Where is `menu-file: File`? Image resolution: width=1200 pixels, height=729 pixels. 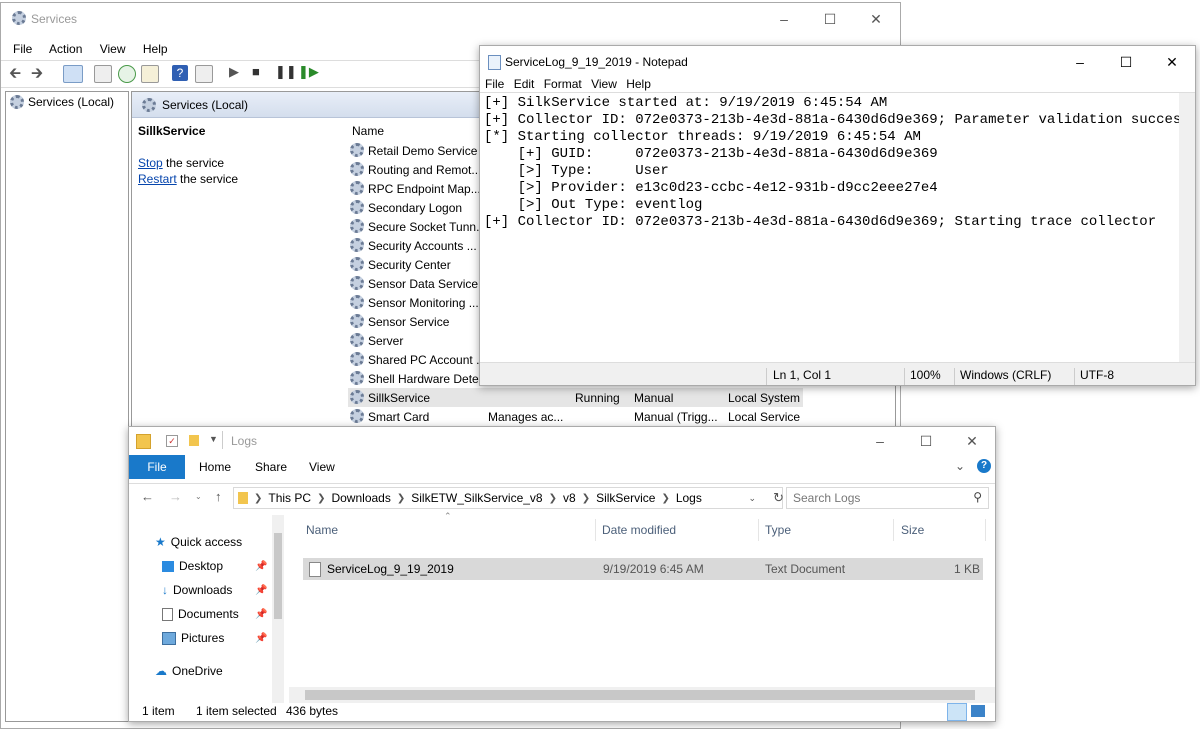 menu-file: File is located at coordinates (22, 49).